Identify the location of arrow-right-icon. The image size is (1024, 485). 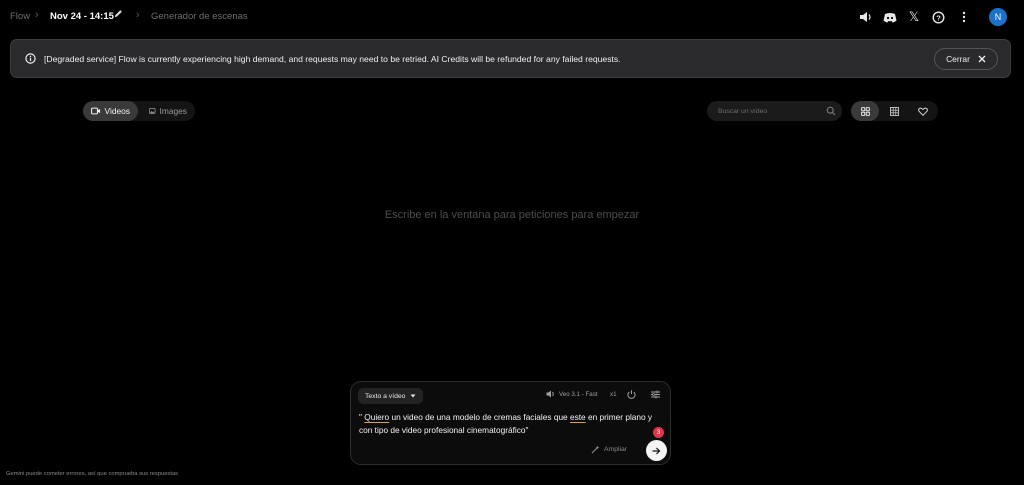
(656, 450).